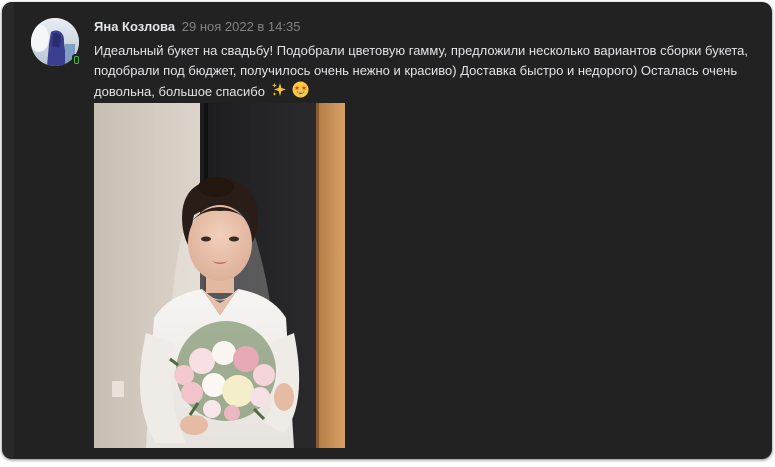 This screenshot has height=467, width=775. I want to click on left-edge, so click(8, 230).